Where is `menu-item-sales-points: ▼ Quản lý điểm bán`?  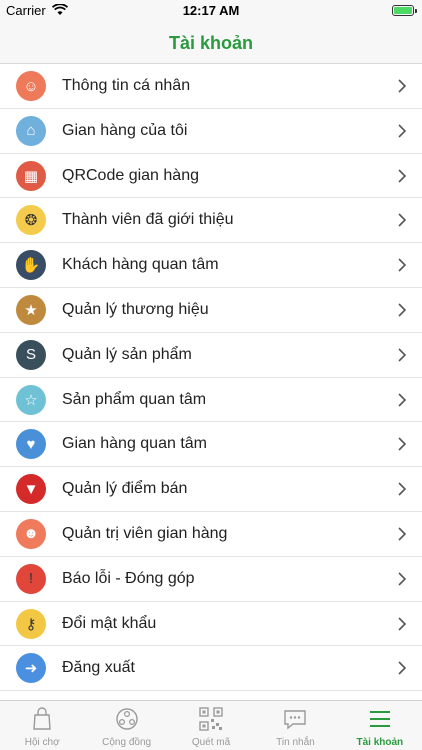
menu-item-sales-points: ▼ Quản lý điểm bán is located at coordinates (211, 489).